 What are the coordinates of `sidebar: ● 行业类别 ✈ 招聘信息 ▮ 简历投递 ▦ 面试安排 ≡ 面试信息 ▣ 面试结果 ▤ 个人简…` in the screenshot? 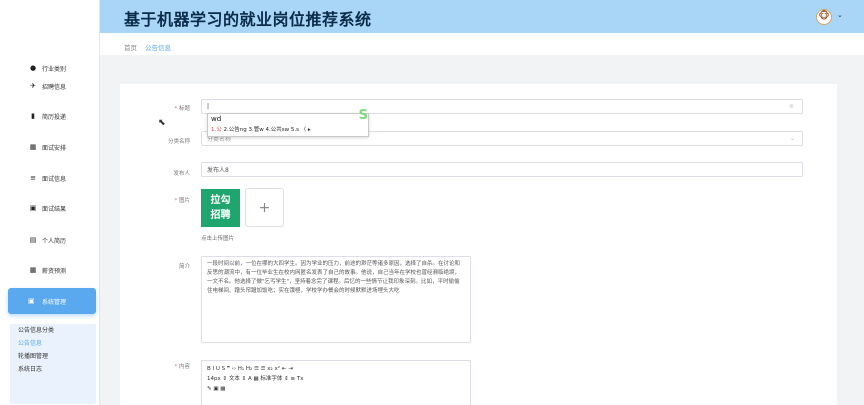 It's located at (50, 202).